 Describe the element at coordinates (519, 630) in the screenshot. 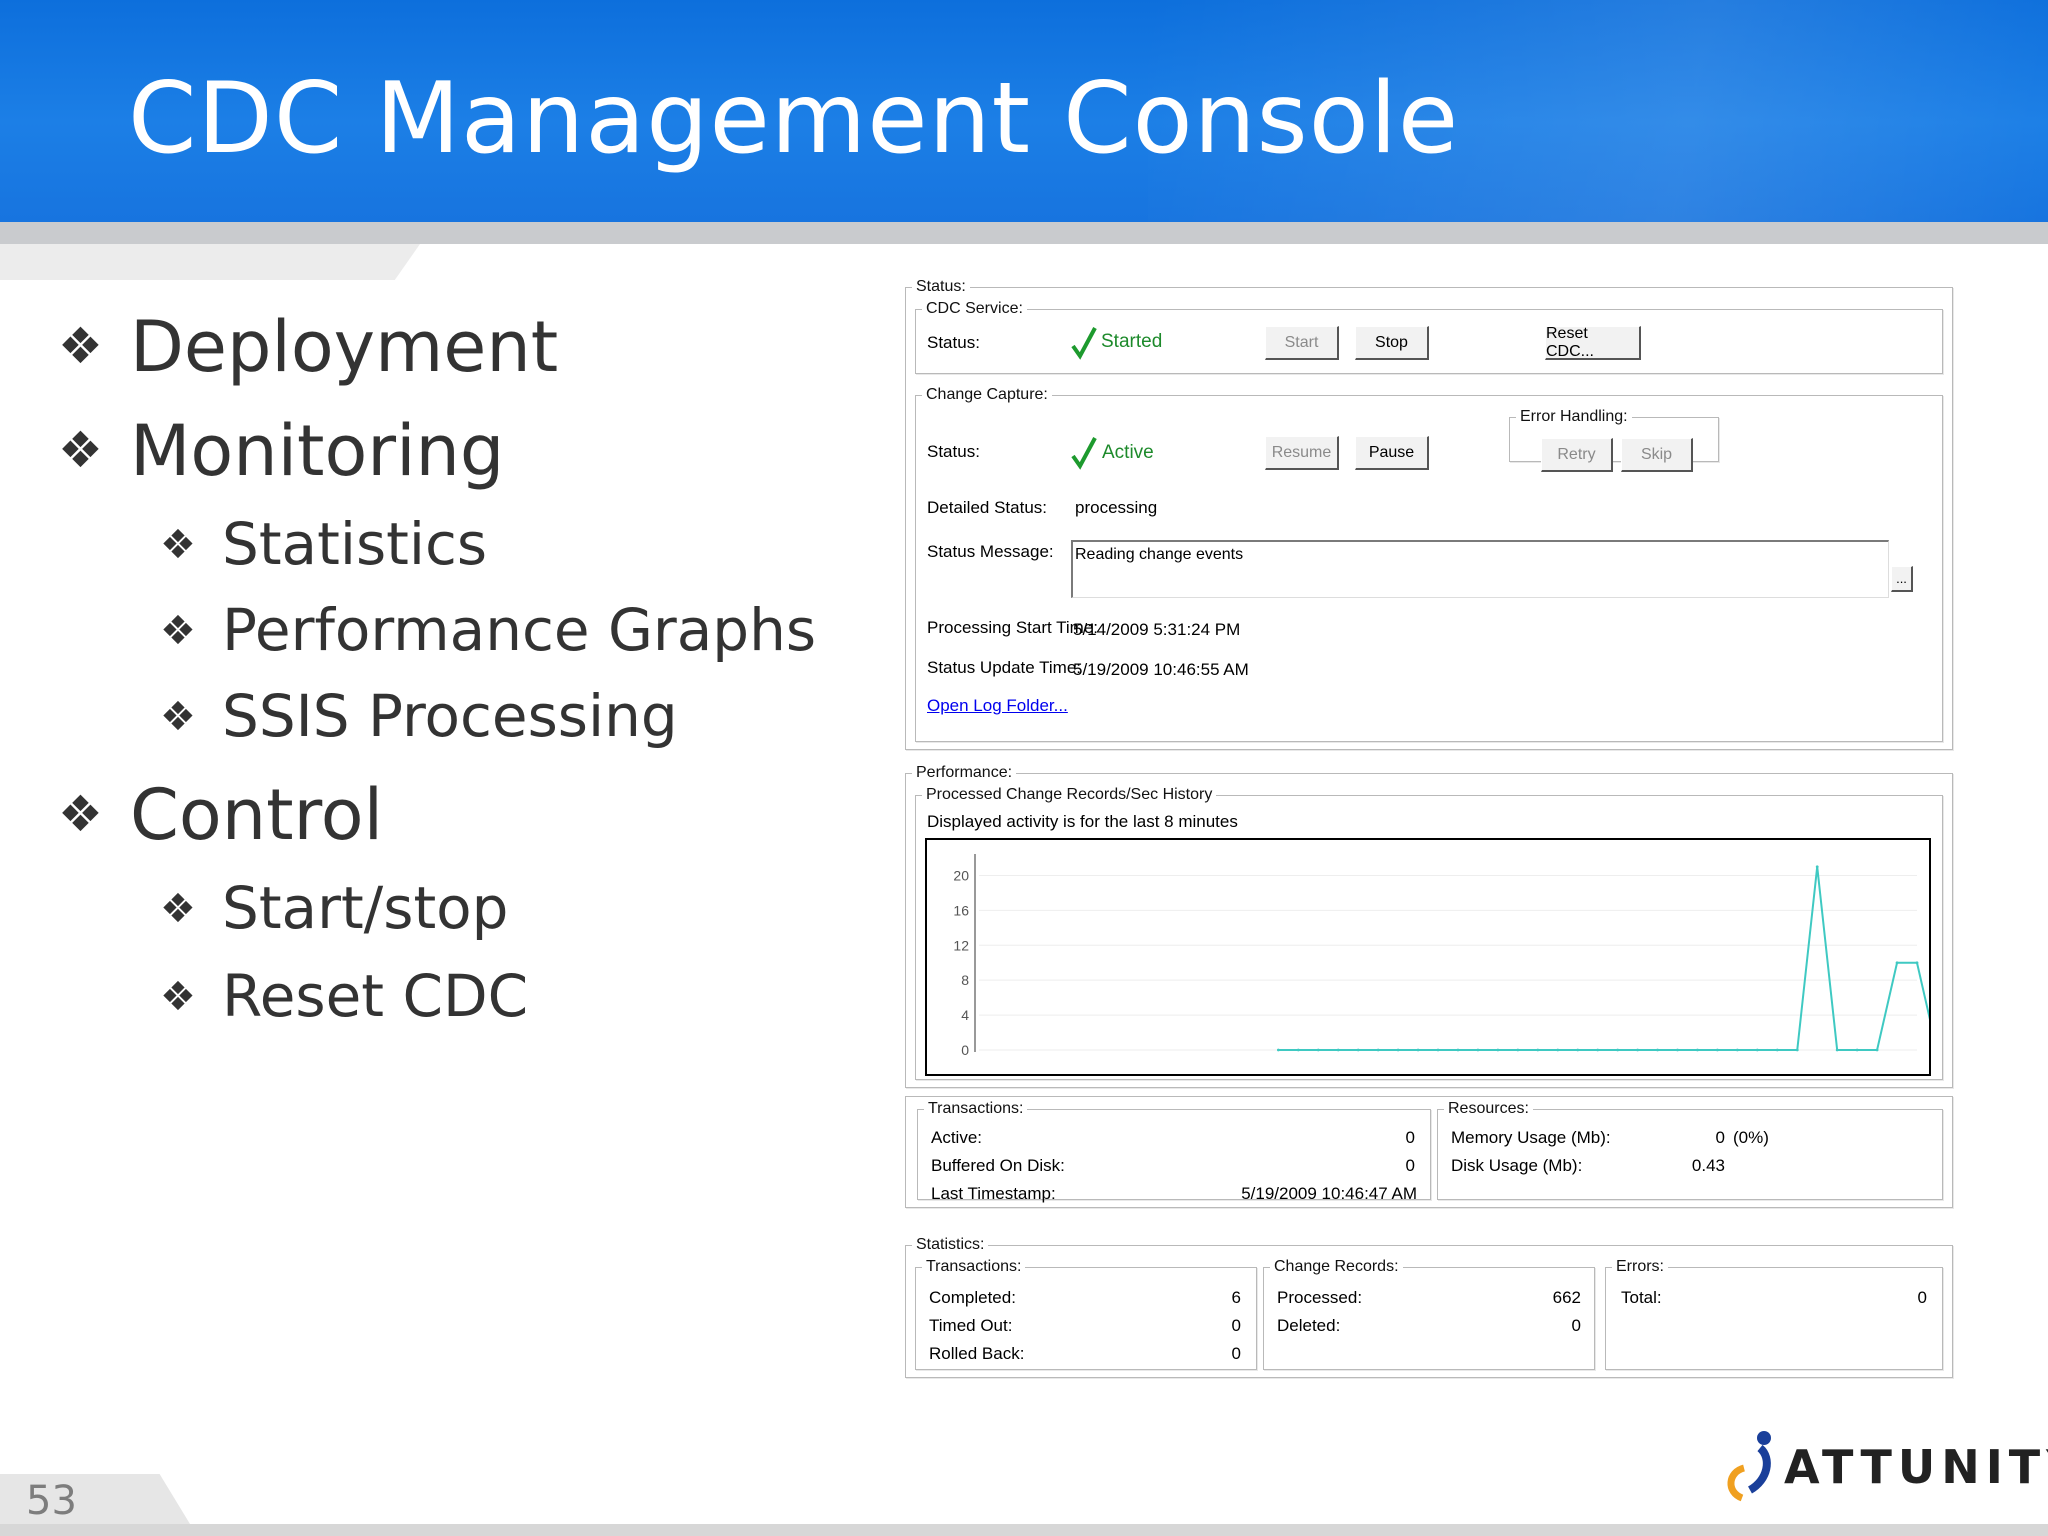

I see `bullet-text: Performance Graphs` at that location.